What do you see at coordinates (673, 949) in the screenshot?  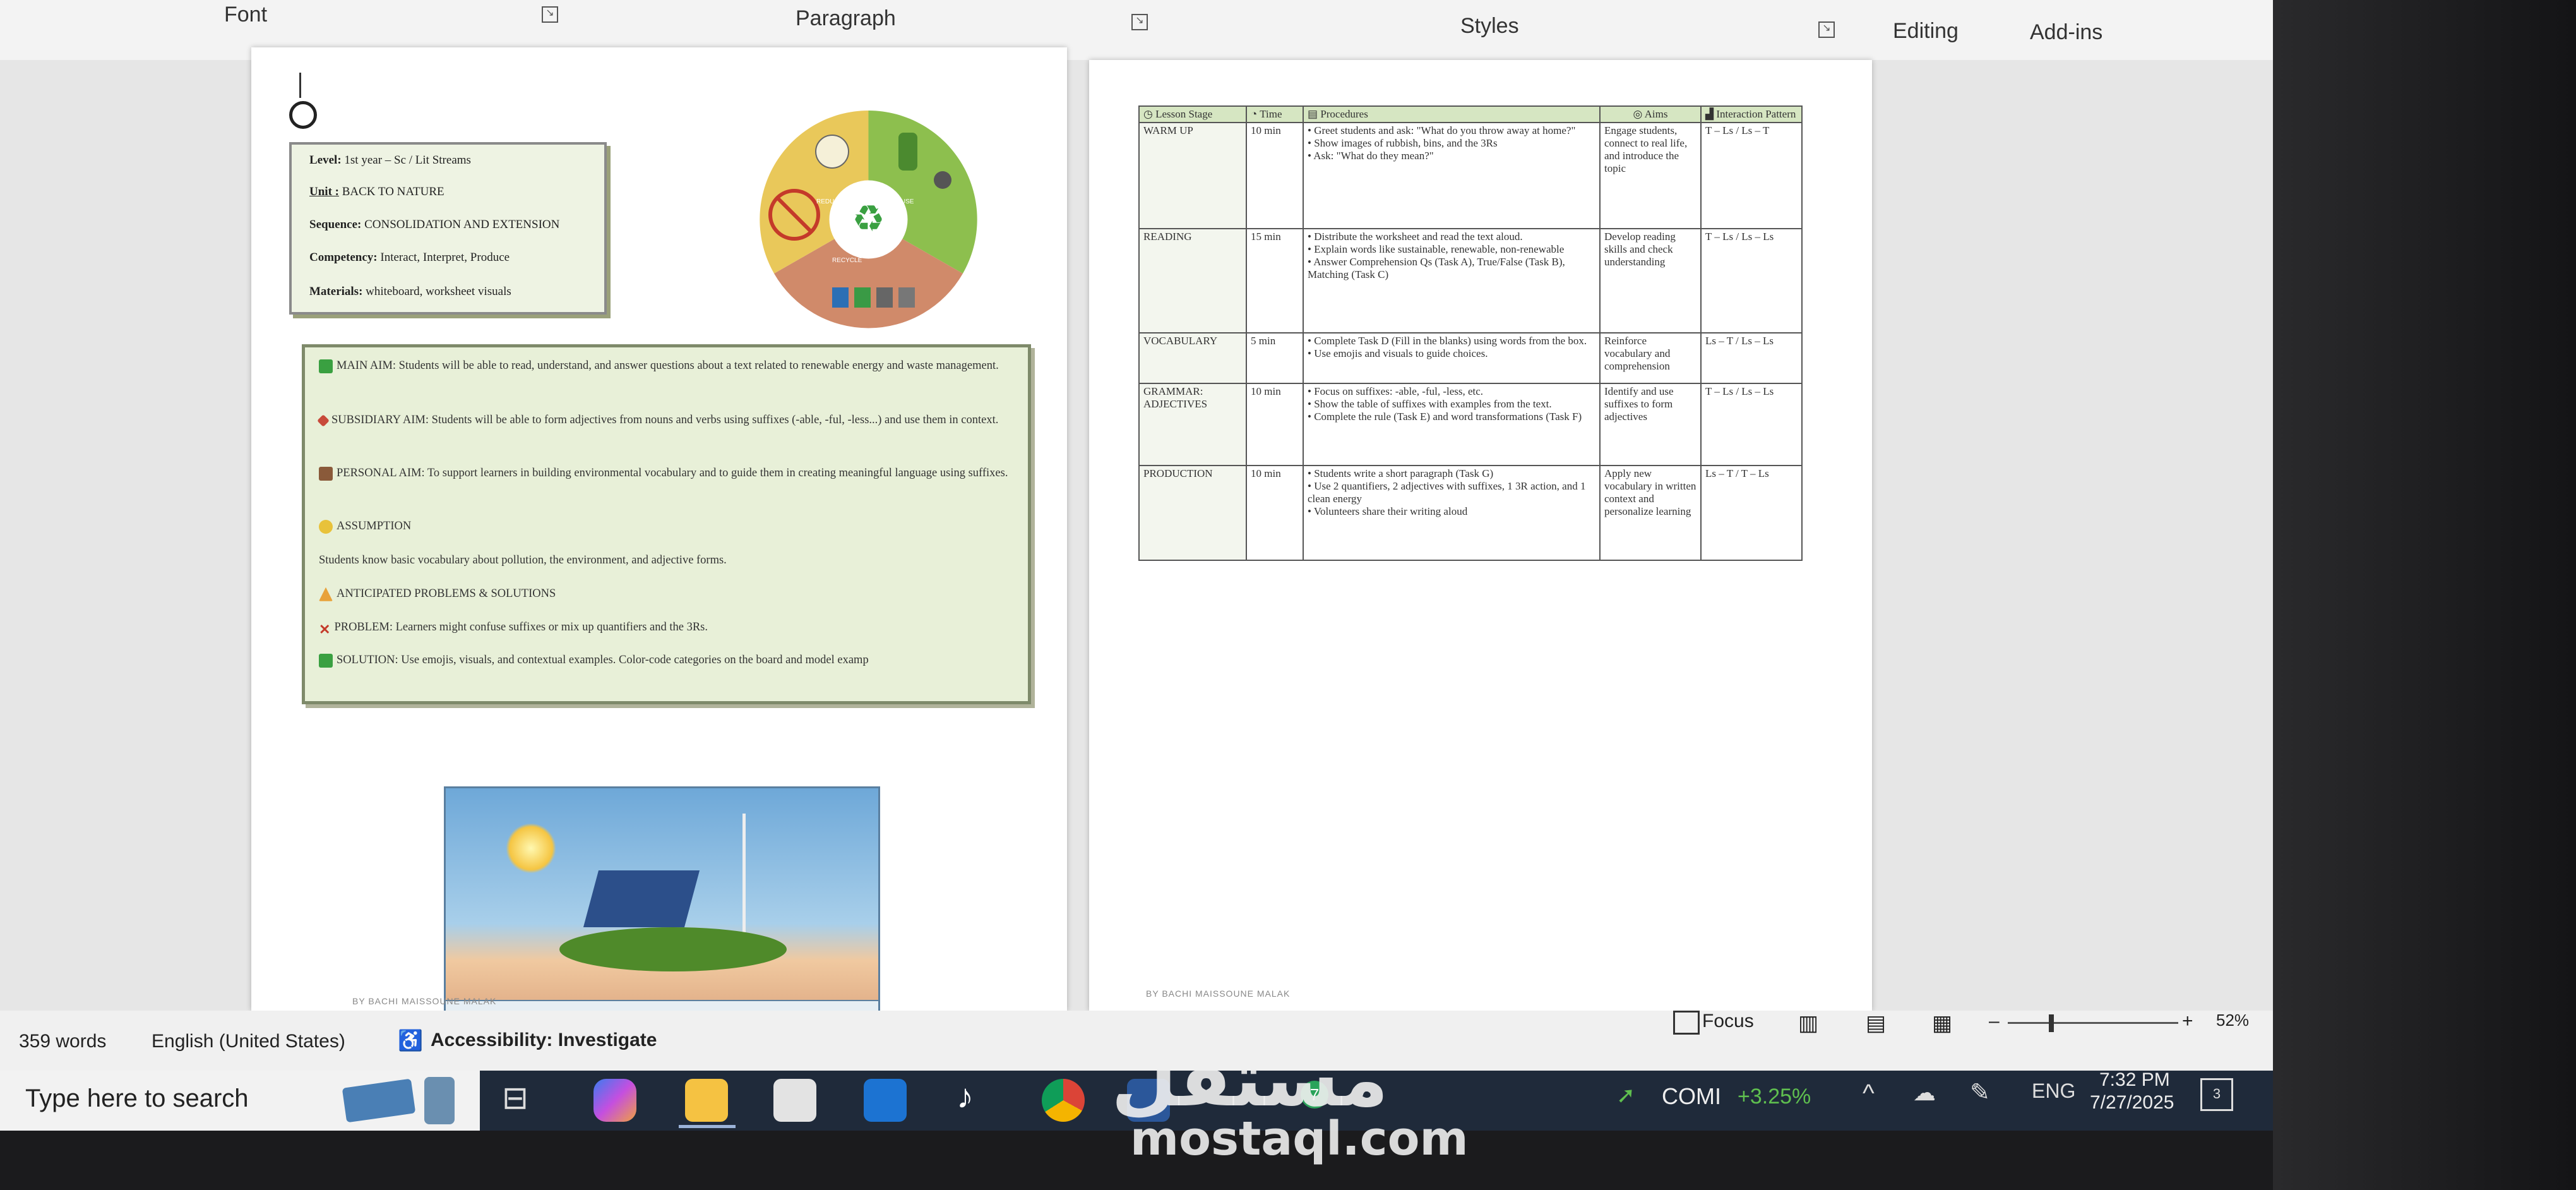 I see `grass-island` at bounding box center [673, 949].